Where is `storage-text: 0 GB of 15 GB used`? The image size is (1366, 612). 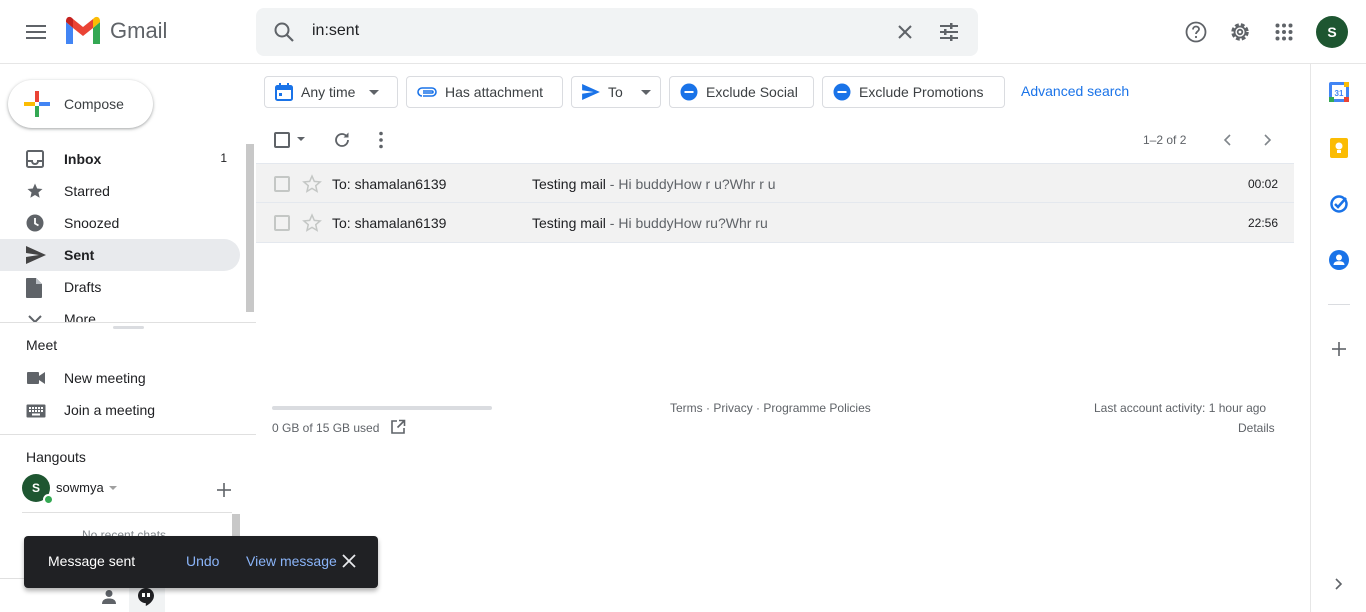
storage-text: 0 GB of 15 GB used is located at coordinates (326, 428).